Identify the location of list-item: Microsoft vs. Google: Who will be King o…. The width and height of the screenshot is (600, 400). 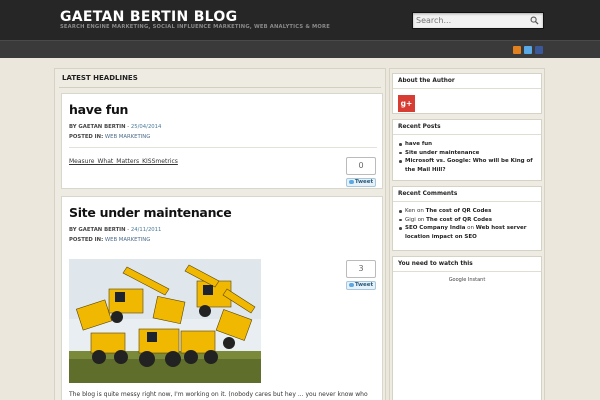
(468, 165).